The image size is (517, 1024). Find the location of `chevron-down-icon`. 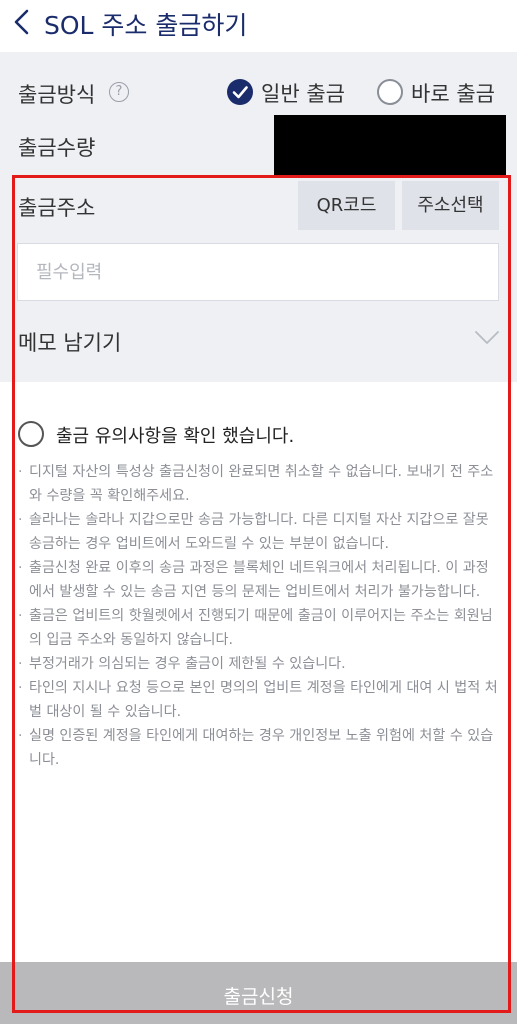

chevron-down-icon is located at coordinates (487, 338).